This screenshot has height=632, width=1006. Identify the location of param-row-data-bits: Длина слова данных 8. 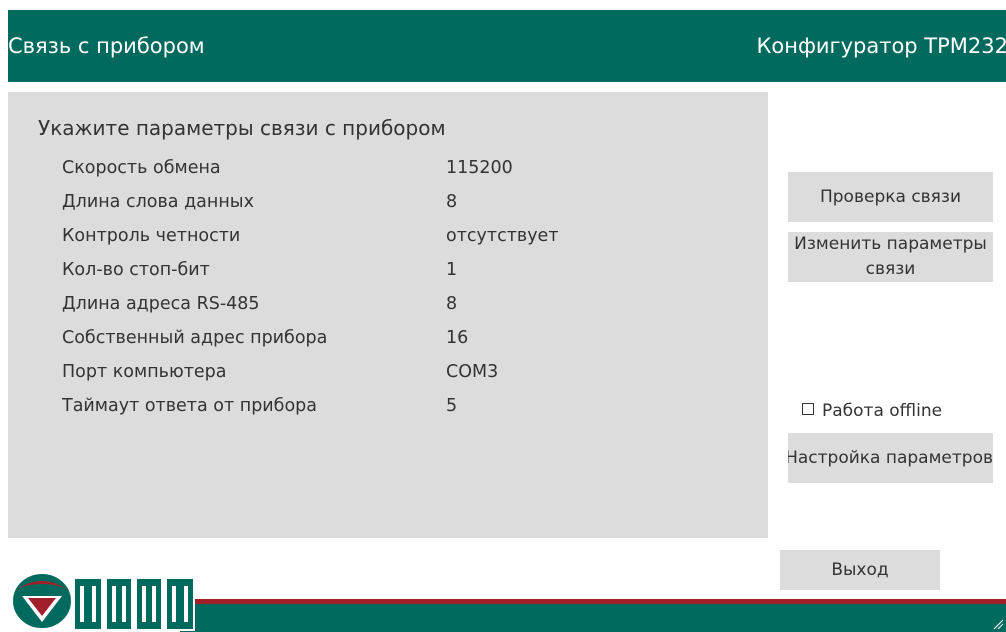
(402, 207).